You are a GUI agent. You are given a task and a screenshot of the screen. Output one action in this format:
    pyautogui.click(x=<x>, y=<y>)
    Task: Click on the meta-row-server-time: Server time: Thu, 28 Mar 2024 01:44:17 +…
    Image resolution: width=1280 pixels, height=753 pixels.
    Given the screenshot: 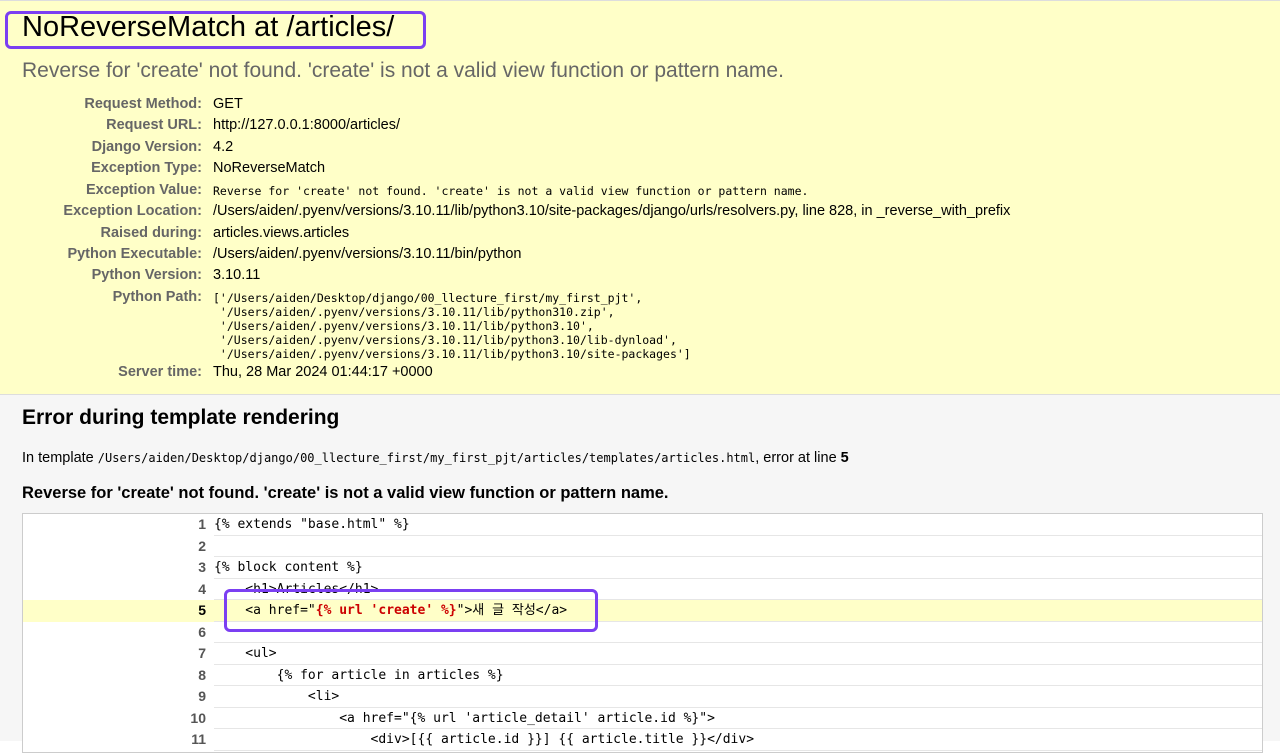 What is the action you would take?
    pyautogui.click(x=640, y=374)
    